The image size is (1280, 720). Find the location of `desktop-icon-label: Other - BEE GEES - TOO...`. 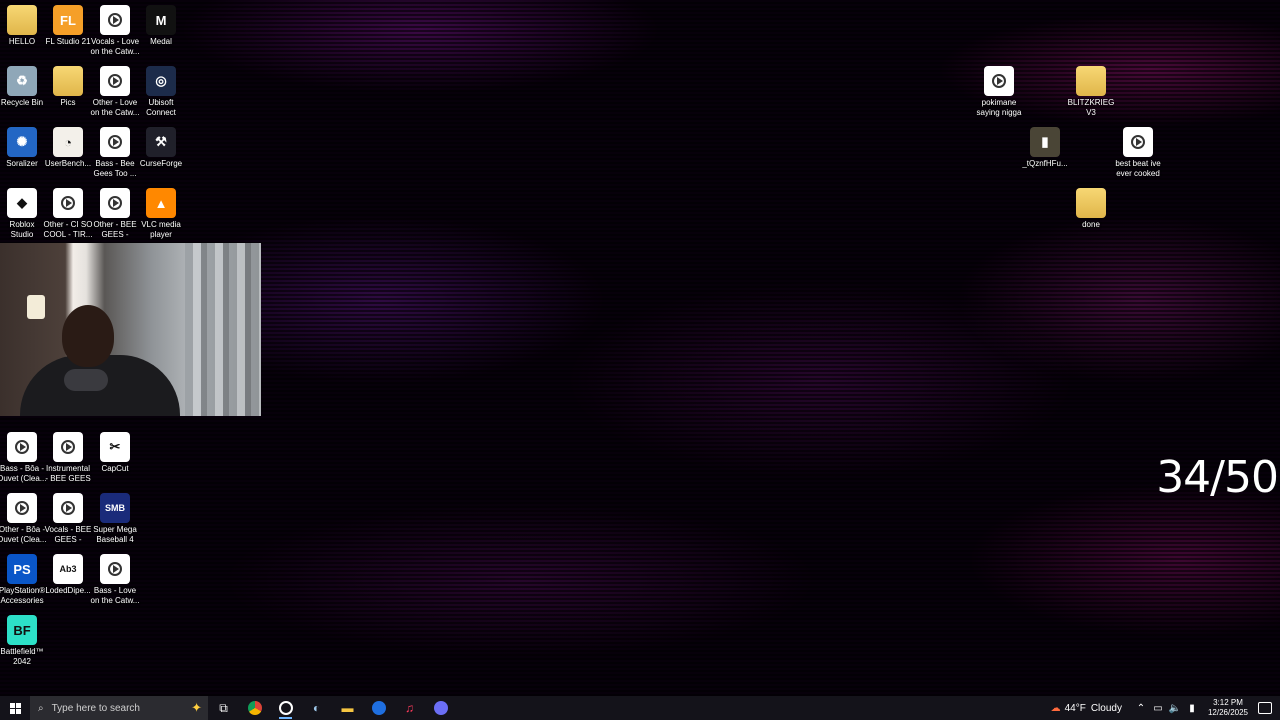

desktop-icon-label: Other - BEE GEES - TOO... is located at coordinates (115, 229).